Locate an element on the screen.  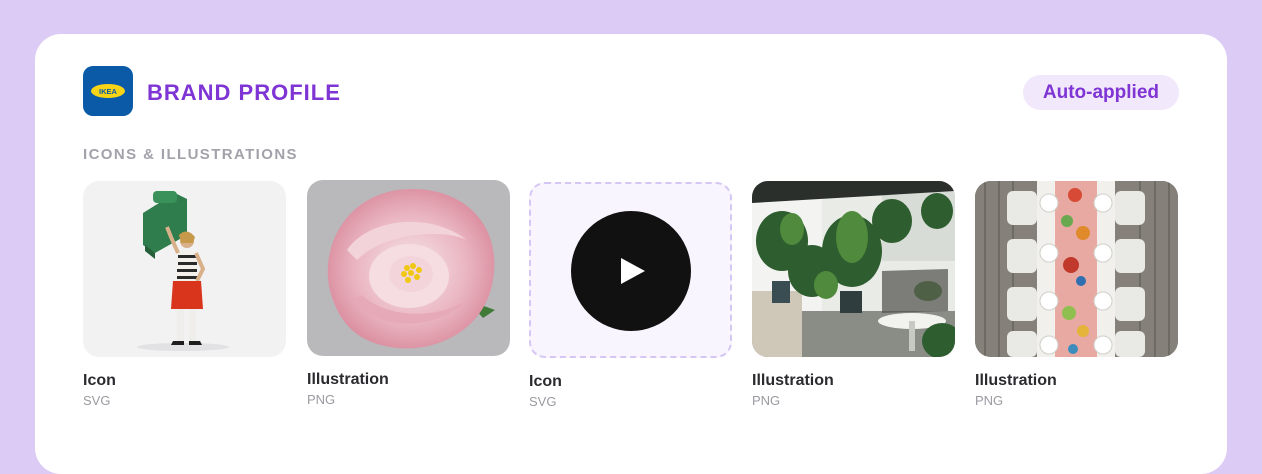
section-heading: ICONS & ILLUSTRATIONS is located at coordinates (190, 154).